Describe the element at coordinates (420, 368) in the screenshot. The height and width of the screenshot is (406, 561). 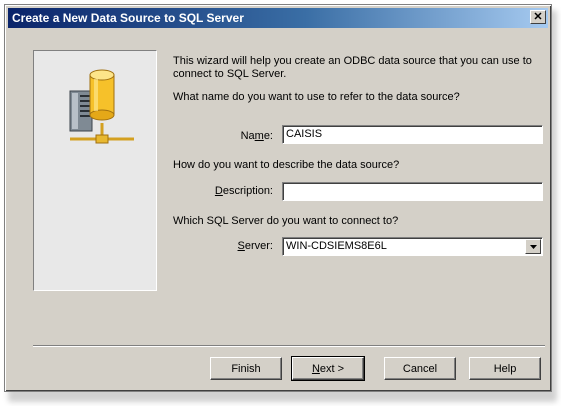
I see `cancel-button: Cancel` at that location.